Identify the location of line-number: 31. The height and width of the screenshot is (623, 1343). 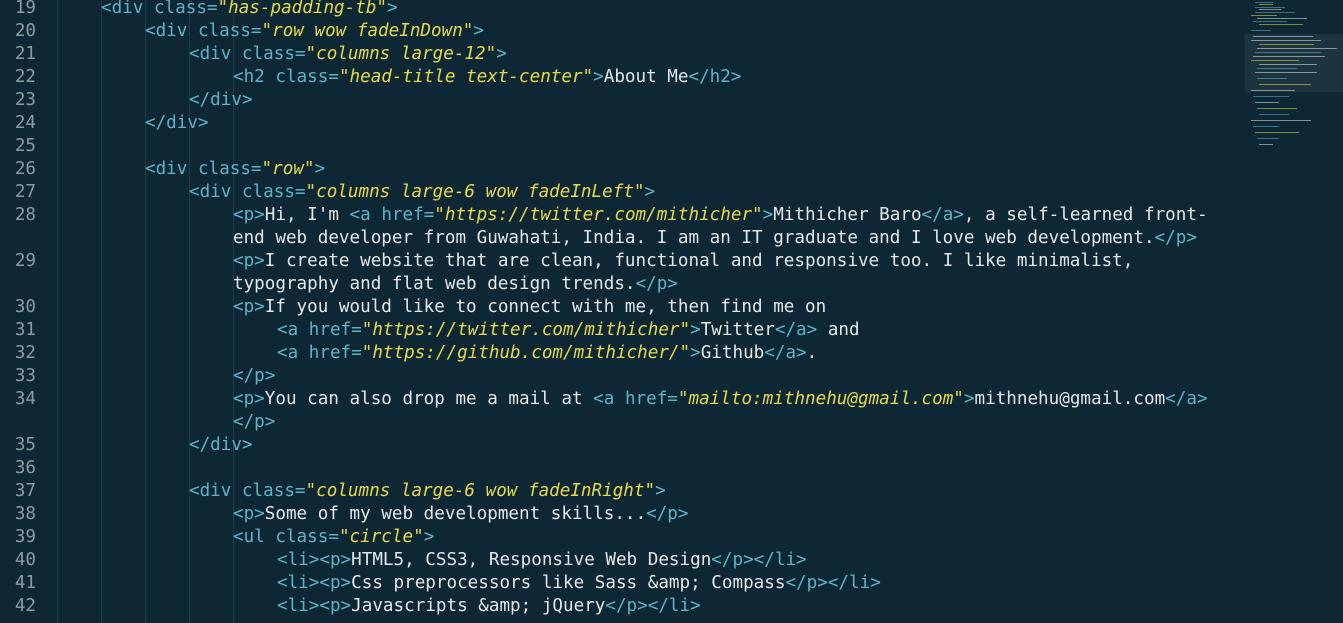
(25, 330).